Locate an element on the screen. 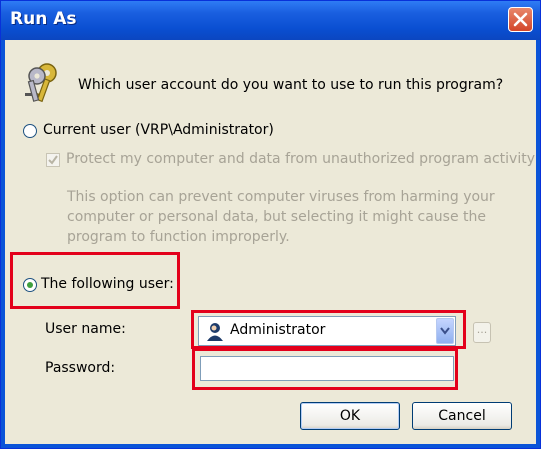 This screenshot has height=449, width=541. password-label: Password: is located at coordinates (80, 368).